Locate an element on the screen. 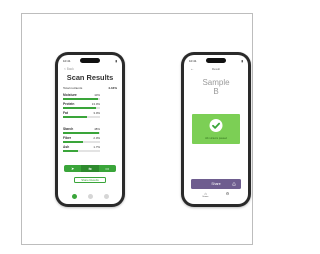  nutrient-row: Fiber 2.0% is located at coordinates (81, 140).